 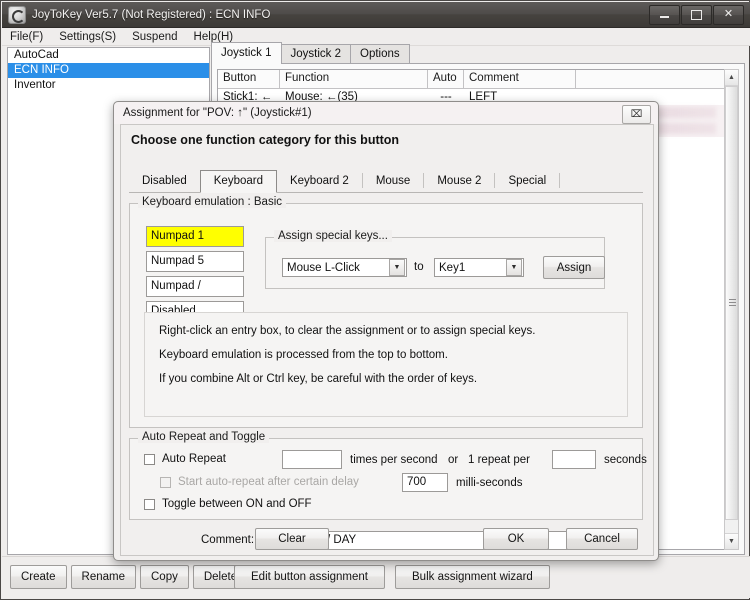 What do you see at coordinates (149, 504) in the screenshot?
I see `toggle-on-off-checkbox` at bounding box center [149, 504].